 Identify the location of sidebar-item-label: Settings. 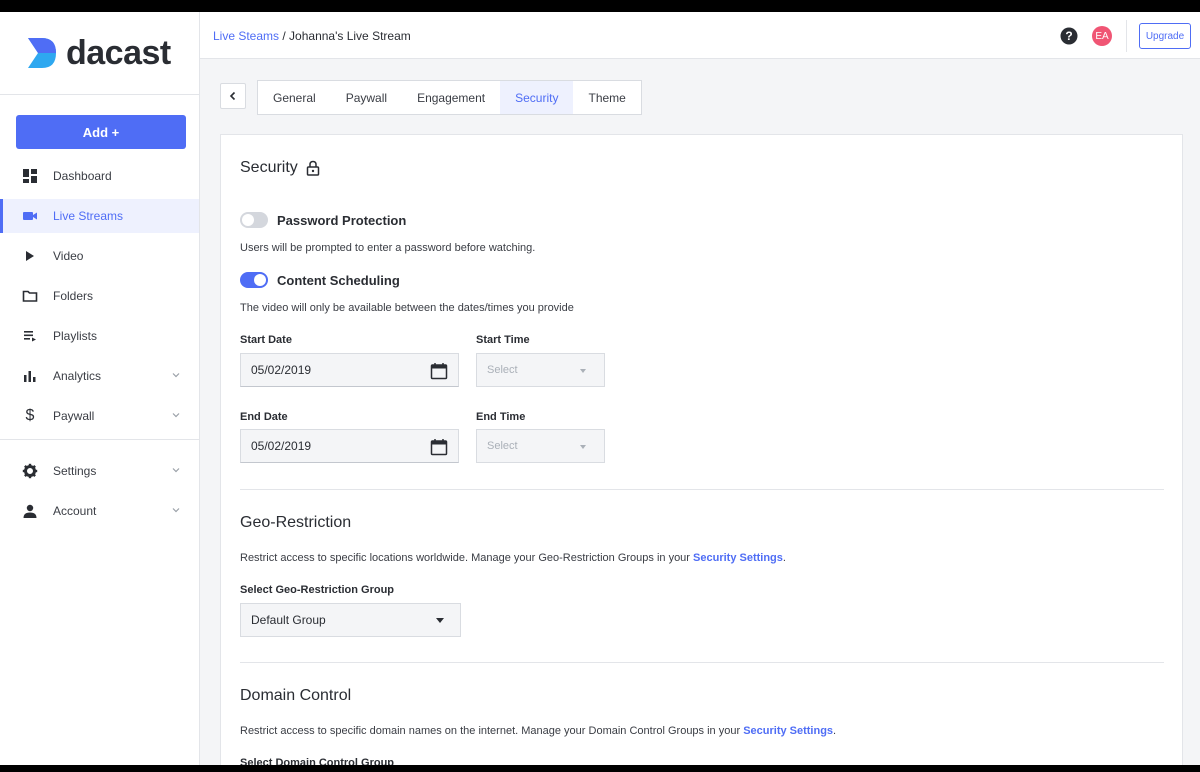
(75, 471).